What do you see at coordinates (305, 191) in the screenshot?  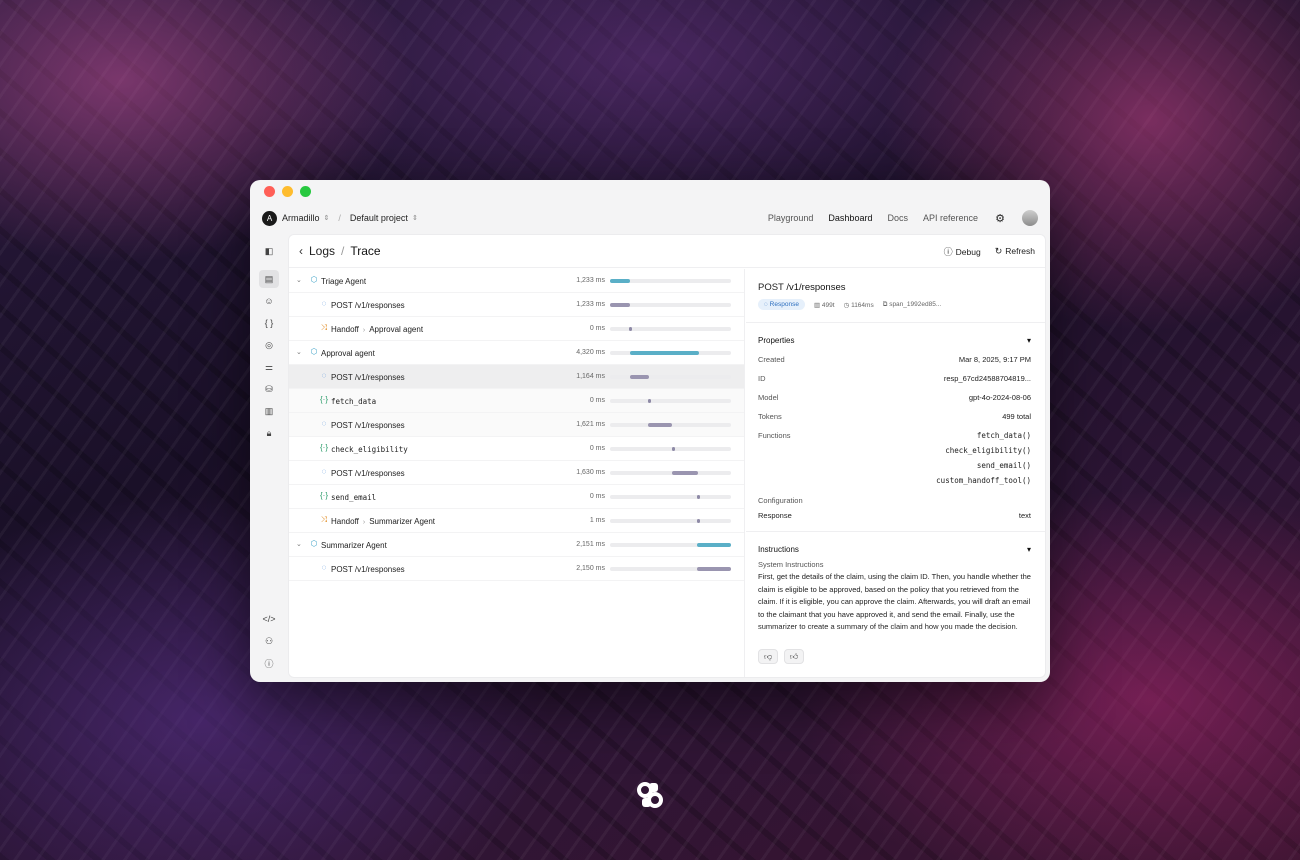 I see `zoom-window-button` at bounding box center [305, 191].